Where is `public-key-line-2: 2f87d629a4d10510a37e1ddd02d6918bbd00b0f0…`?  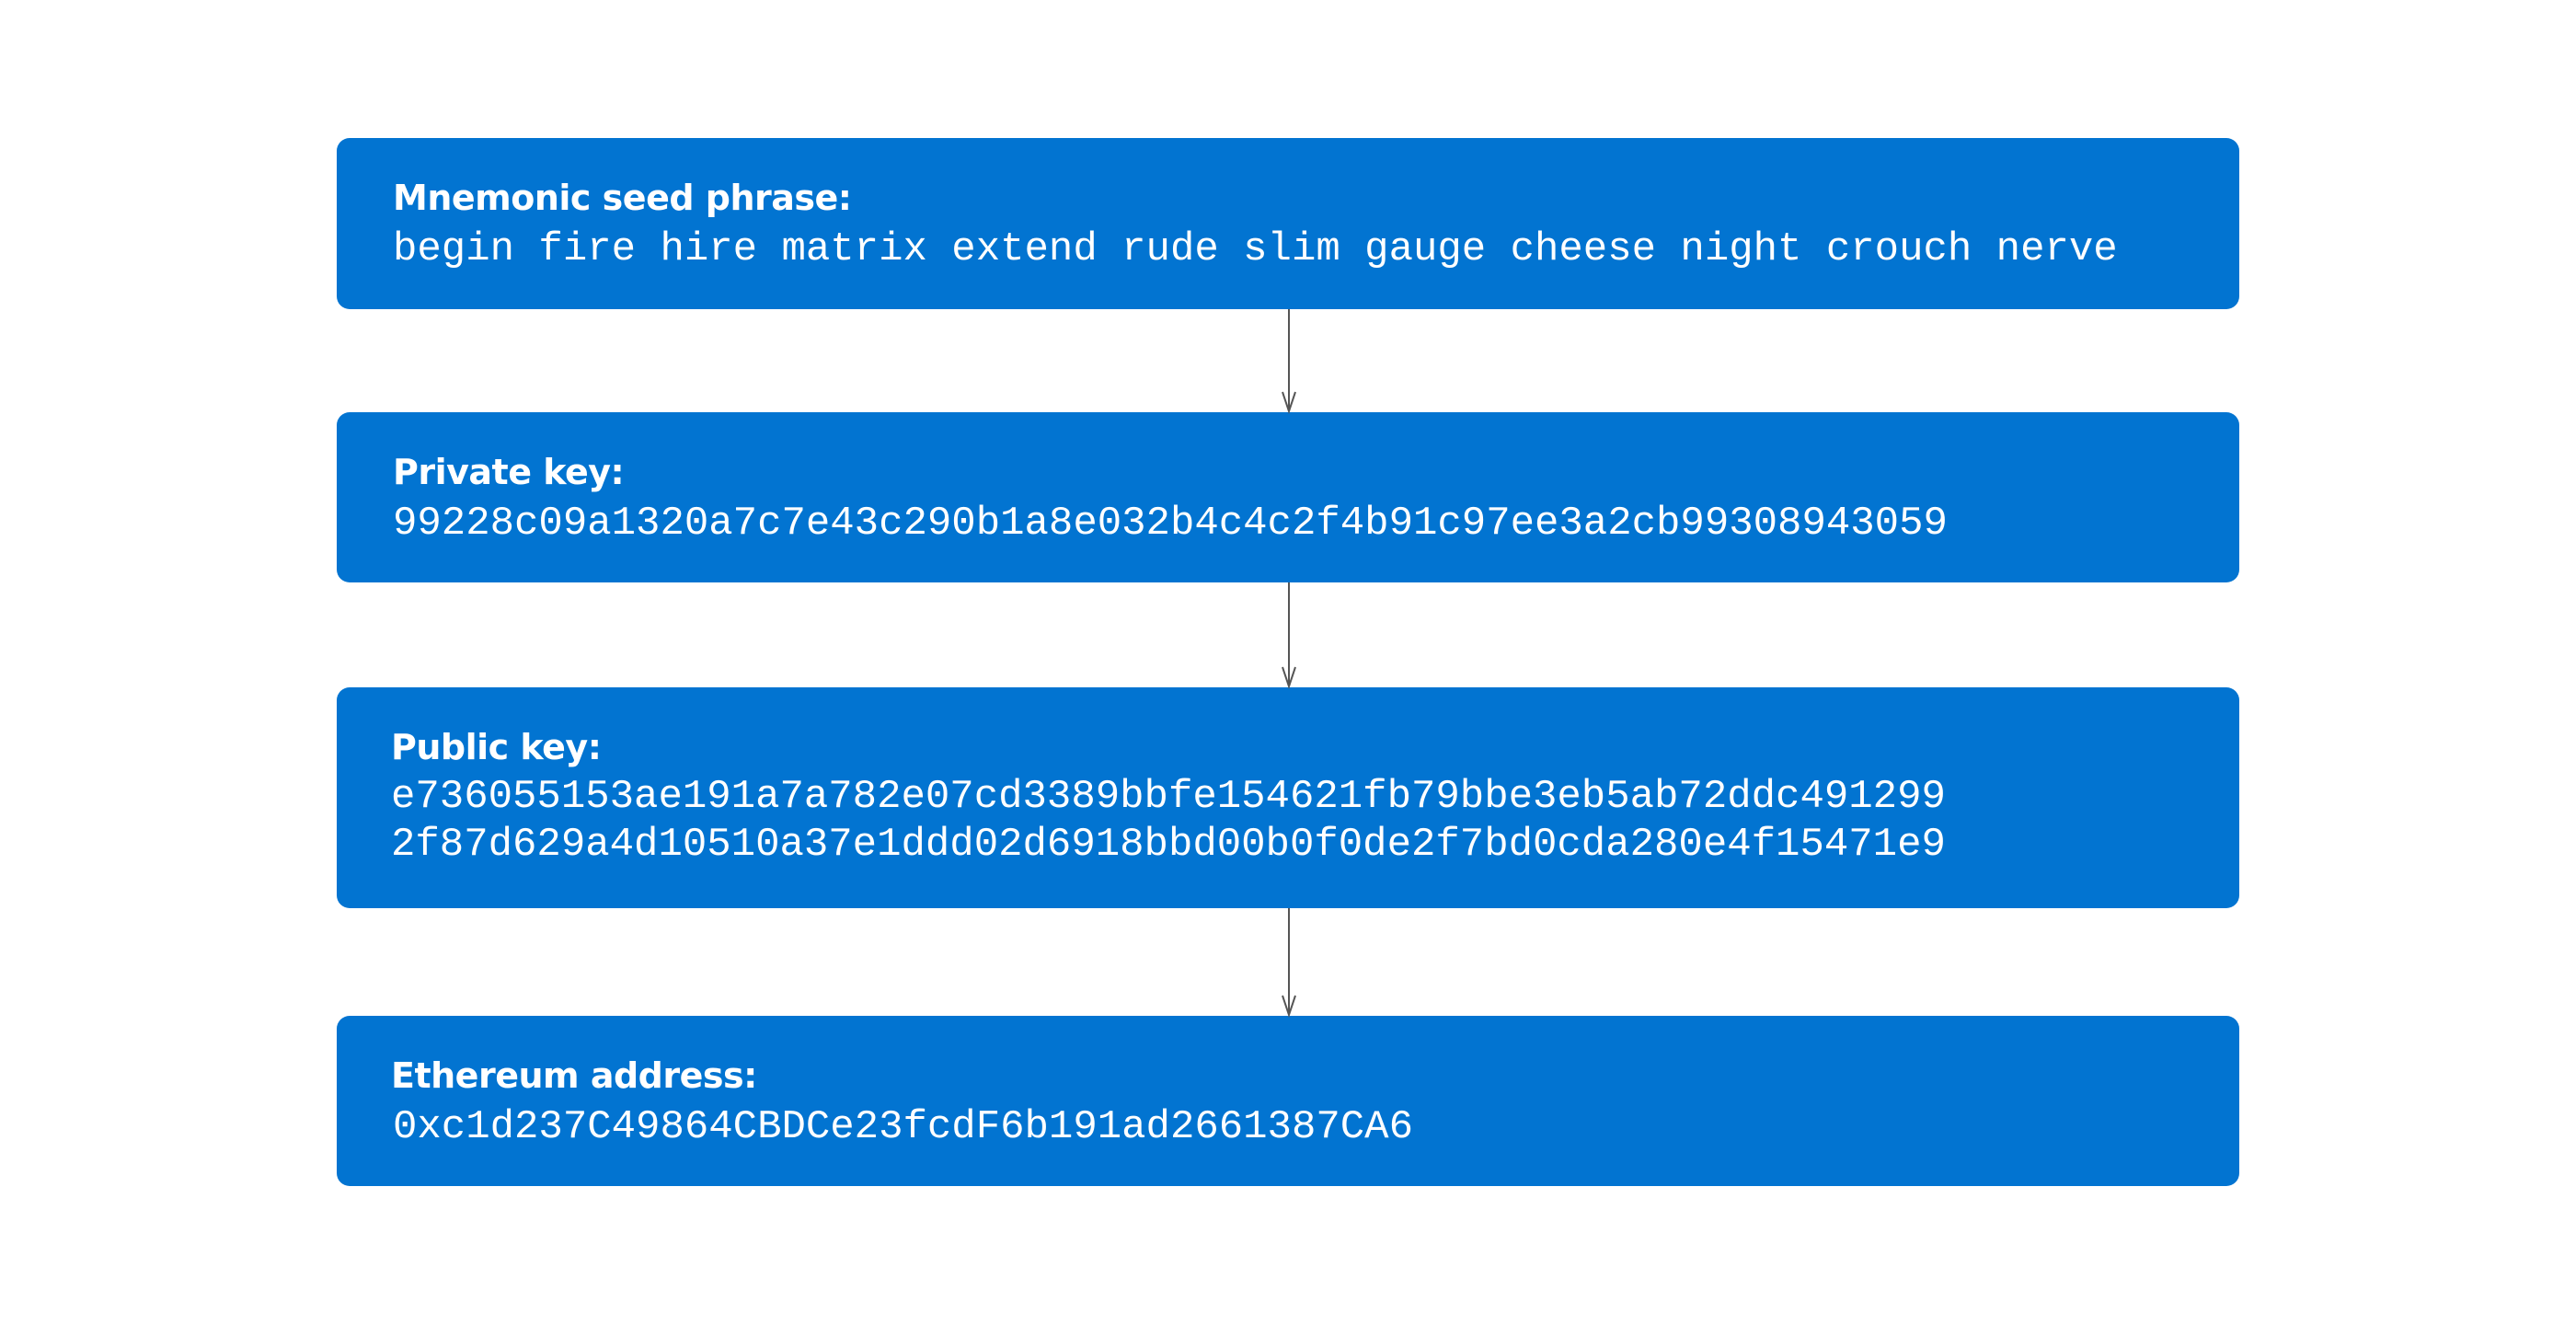
public-key-line-2: 2f87d629a4d10510a37e1ddd02d6918bbd00b0f0… is located at coordinates (1168, 845).